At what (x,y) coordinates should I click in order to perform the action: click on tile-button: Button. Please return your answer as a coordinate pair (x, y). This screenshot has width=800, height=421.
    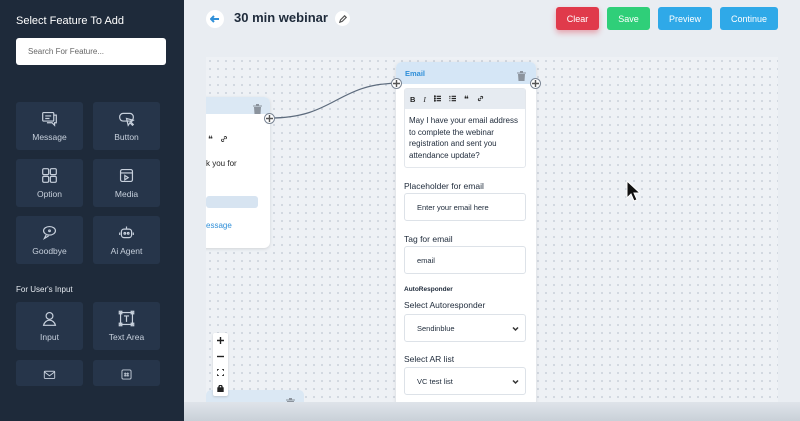
    Looking at the image, I should click on (126, 126).